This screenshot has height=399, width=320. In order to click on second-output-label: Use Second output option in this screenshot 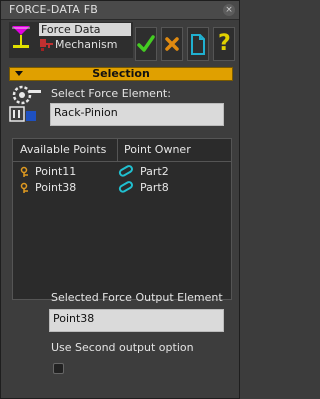, I will do `click(122, 347)`.